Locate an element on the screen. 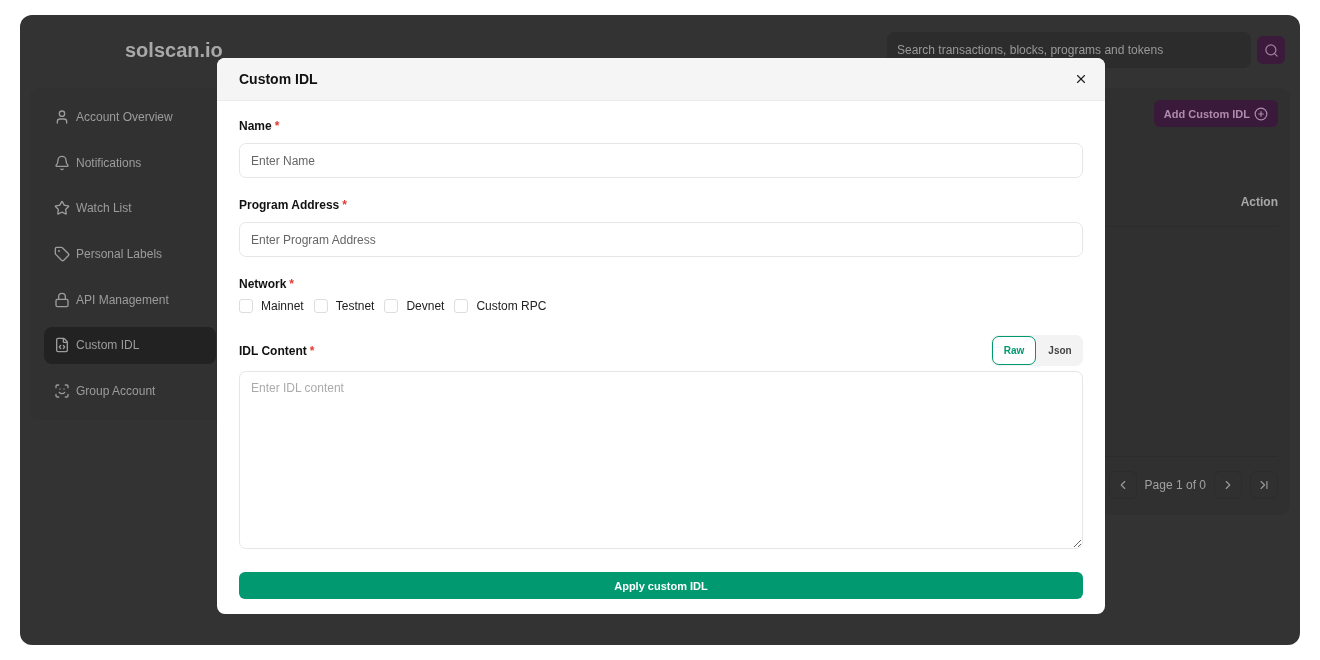  page-indicator: Page 1 of 0 is located at coordinates (1175, 485).